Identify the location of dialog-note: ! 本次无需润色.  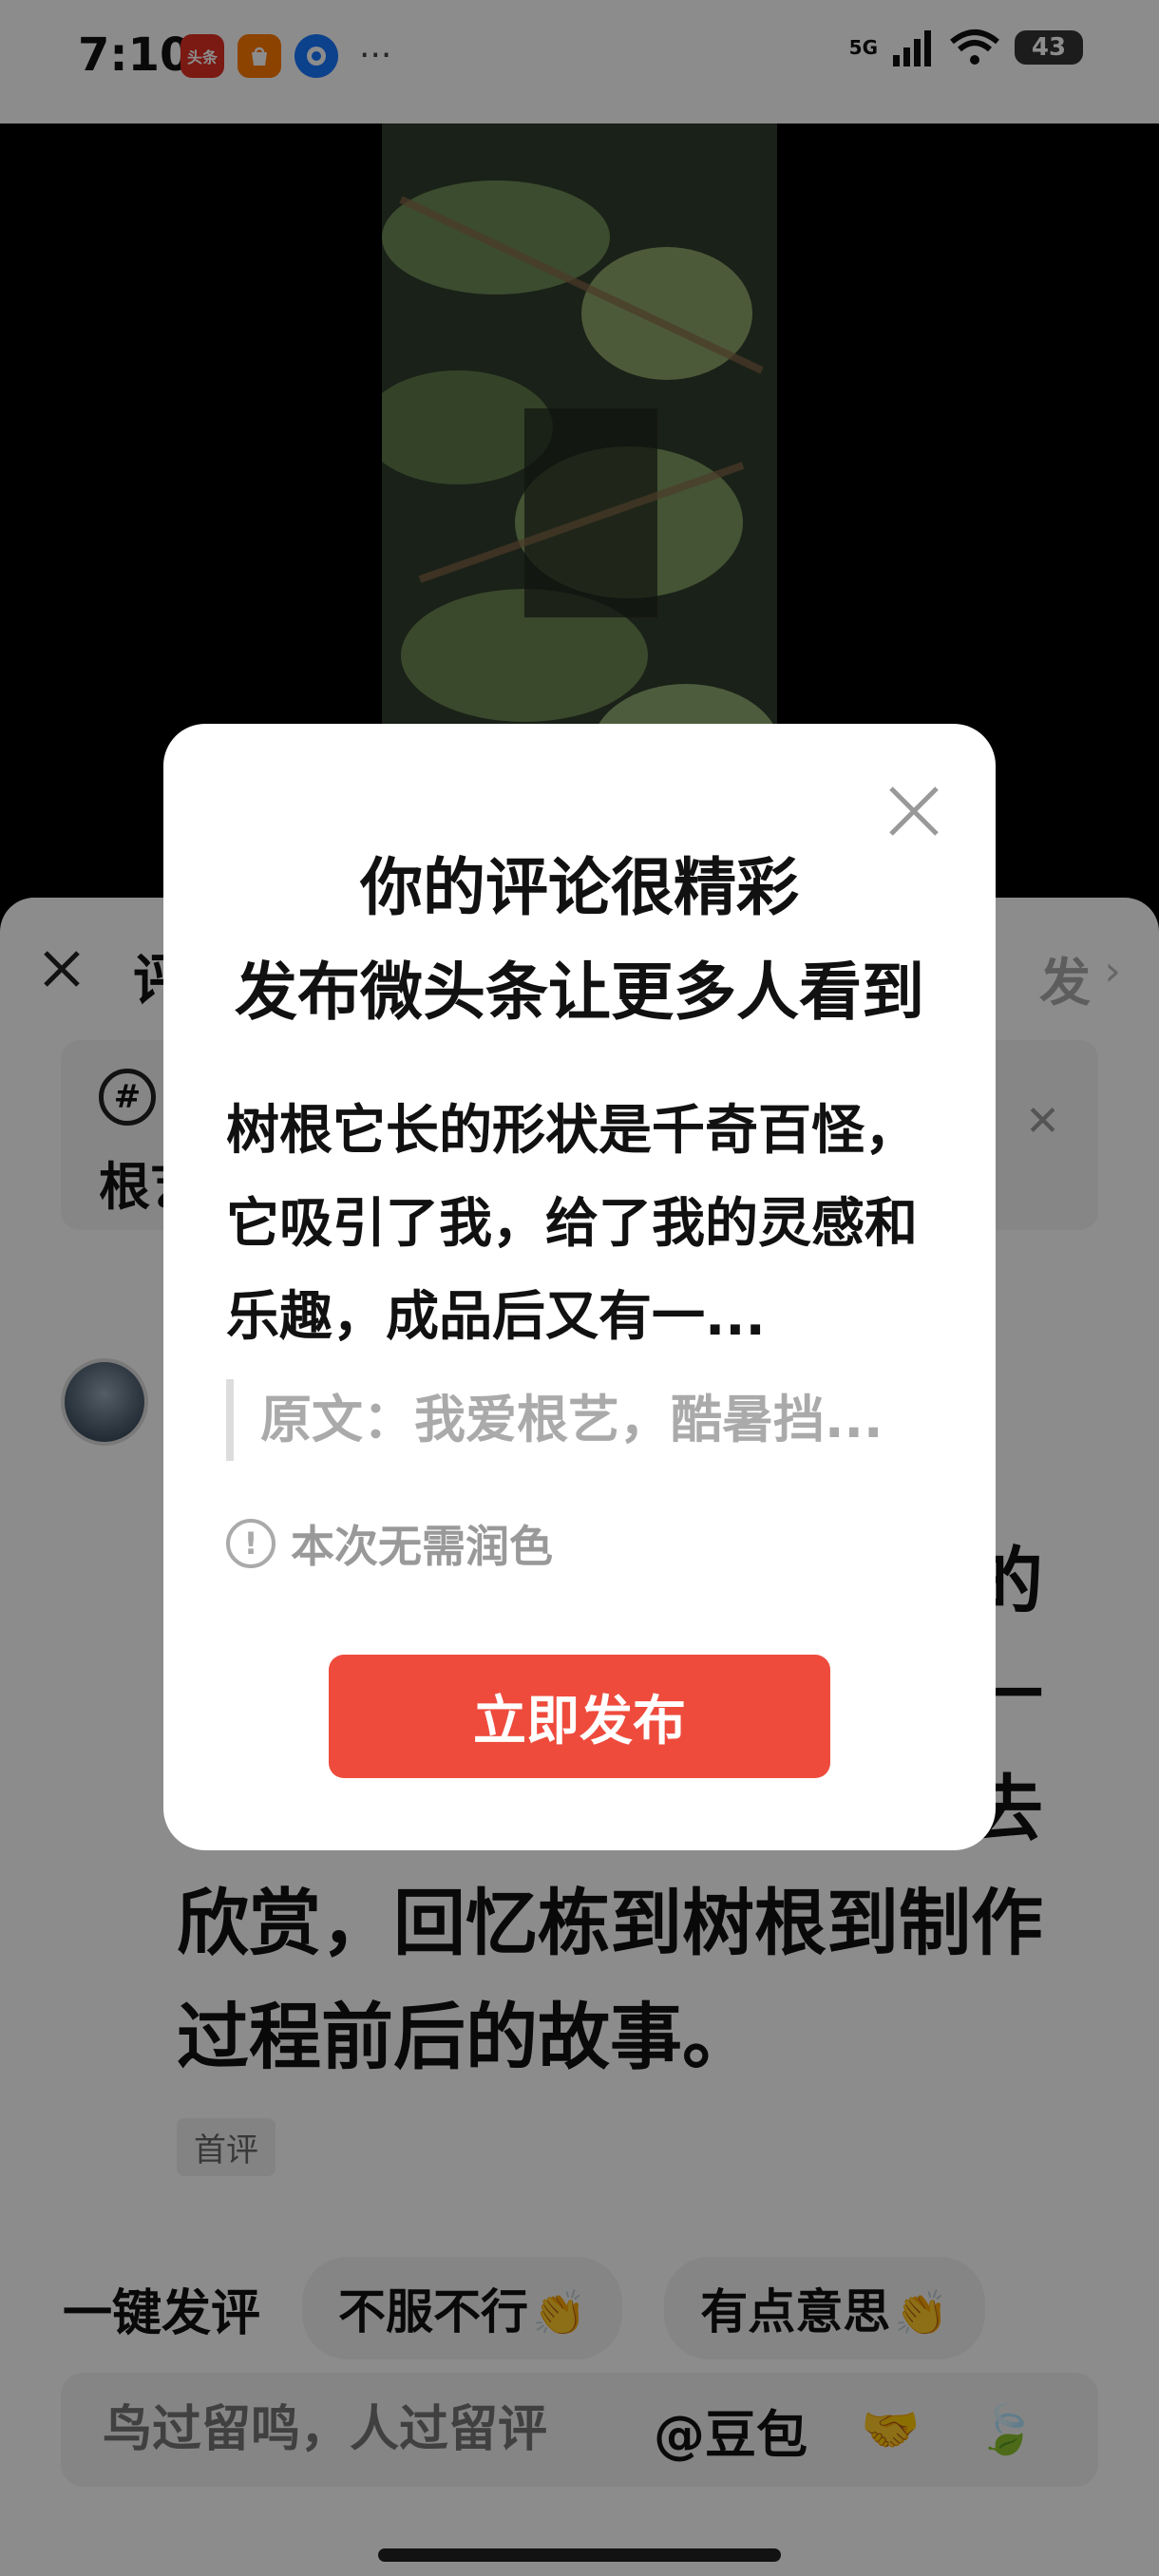
(389, 1543).